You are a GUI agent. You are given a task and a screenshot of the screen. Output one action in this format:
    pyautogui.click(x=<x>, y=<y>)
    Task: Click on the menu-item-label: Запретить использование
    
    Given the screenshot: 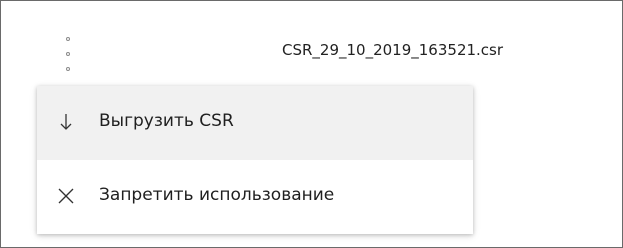 What is the action you would take?
    pyautogui.click(x=217, y=195)
    